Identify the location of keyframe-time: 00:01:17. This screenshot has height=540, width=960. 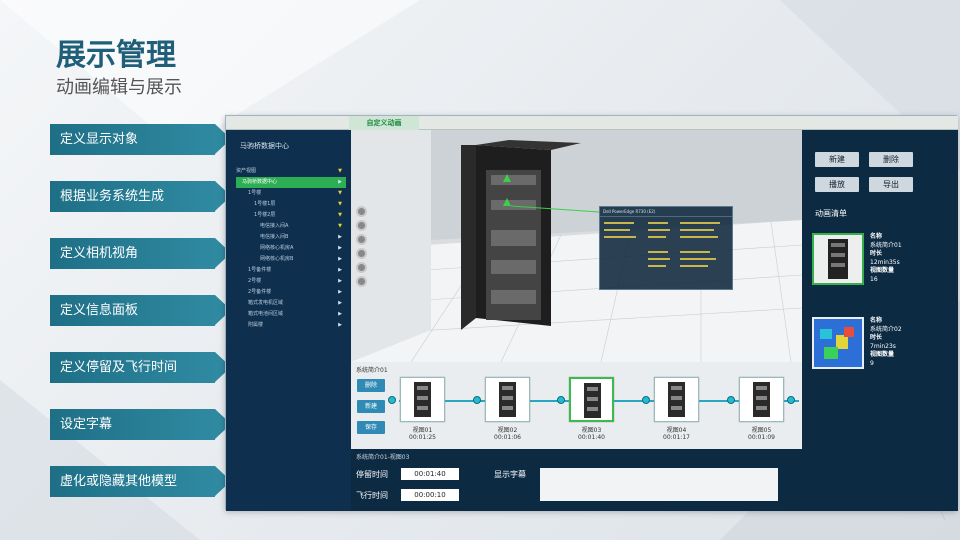
(676, 437).